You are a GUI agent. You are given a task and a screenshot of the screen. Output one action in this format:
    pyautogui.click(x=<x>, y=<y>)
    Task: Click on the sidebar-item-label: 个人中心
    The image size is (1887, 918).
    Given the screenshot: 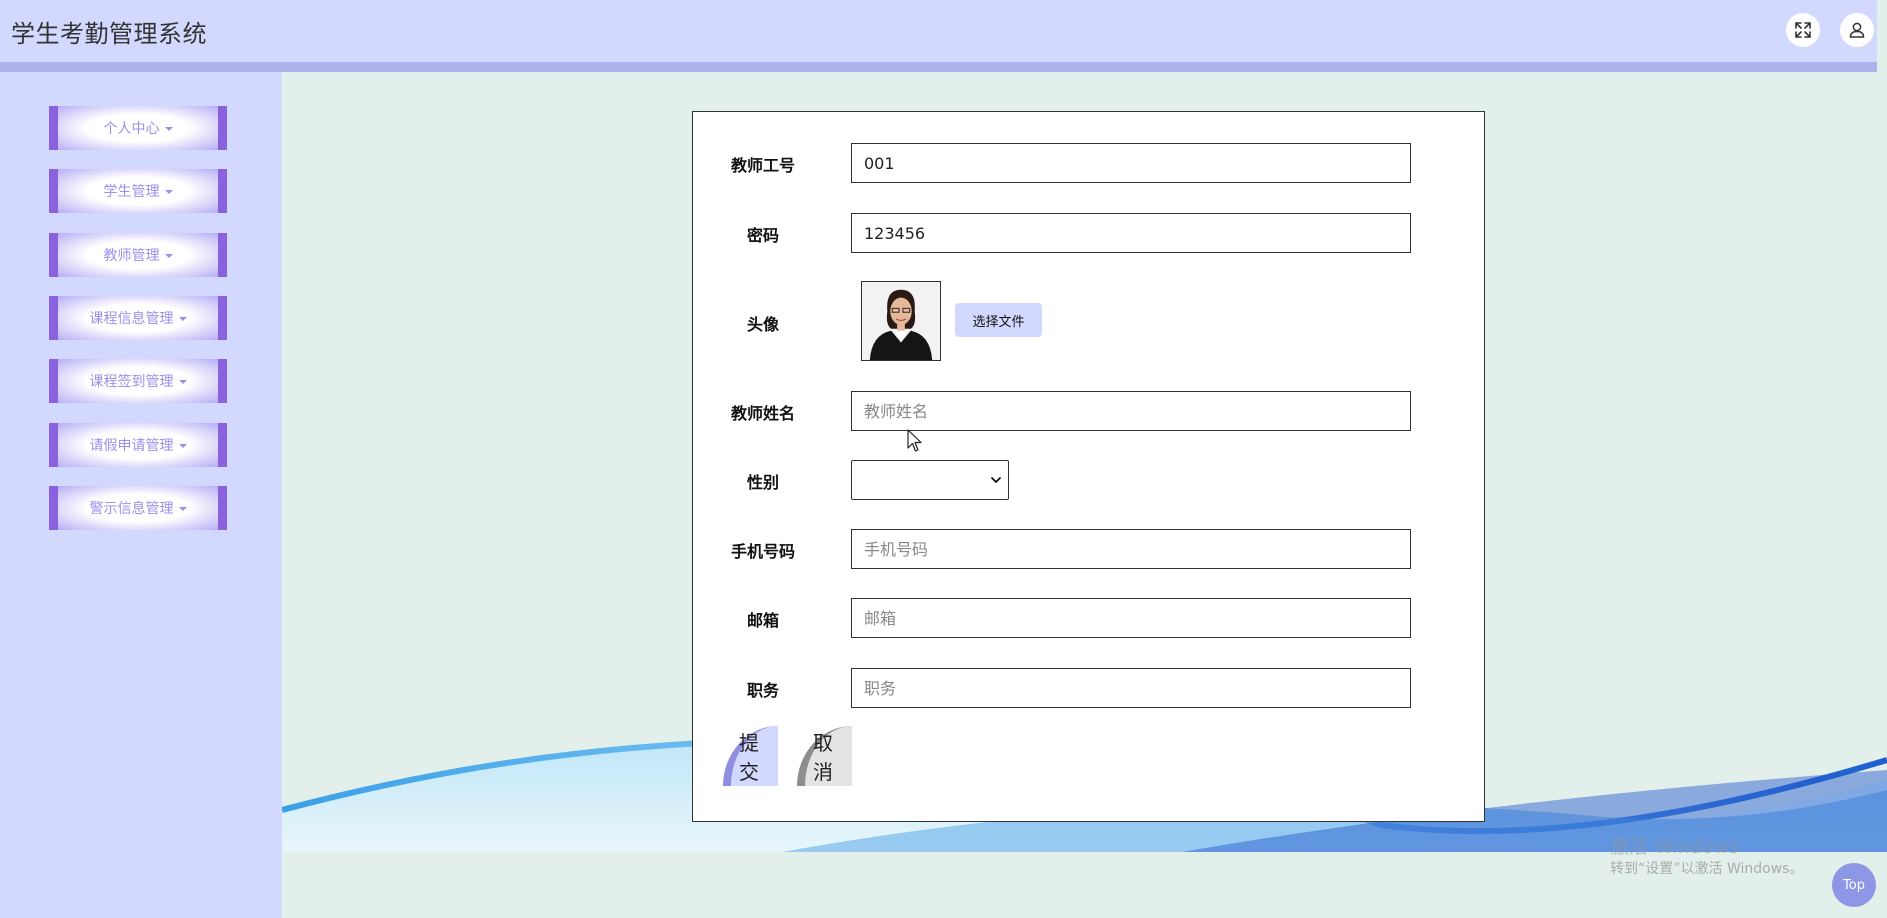 What is the action you would take?
    pyautogui.click(x=131, y=129)
    